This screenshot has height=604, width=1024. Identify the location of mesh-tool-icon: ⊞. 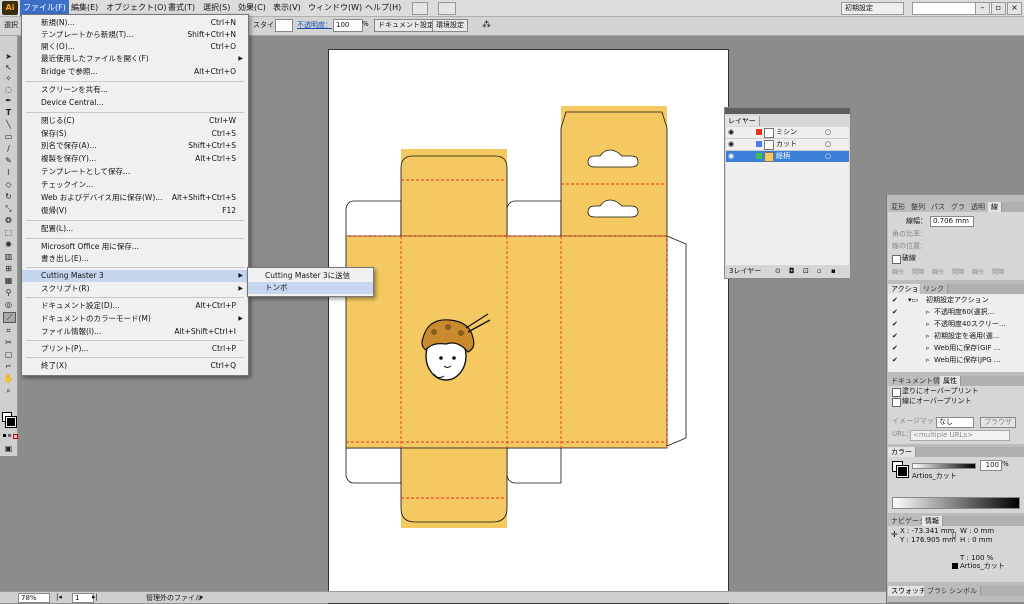
(8, 268).